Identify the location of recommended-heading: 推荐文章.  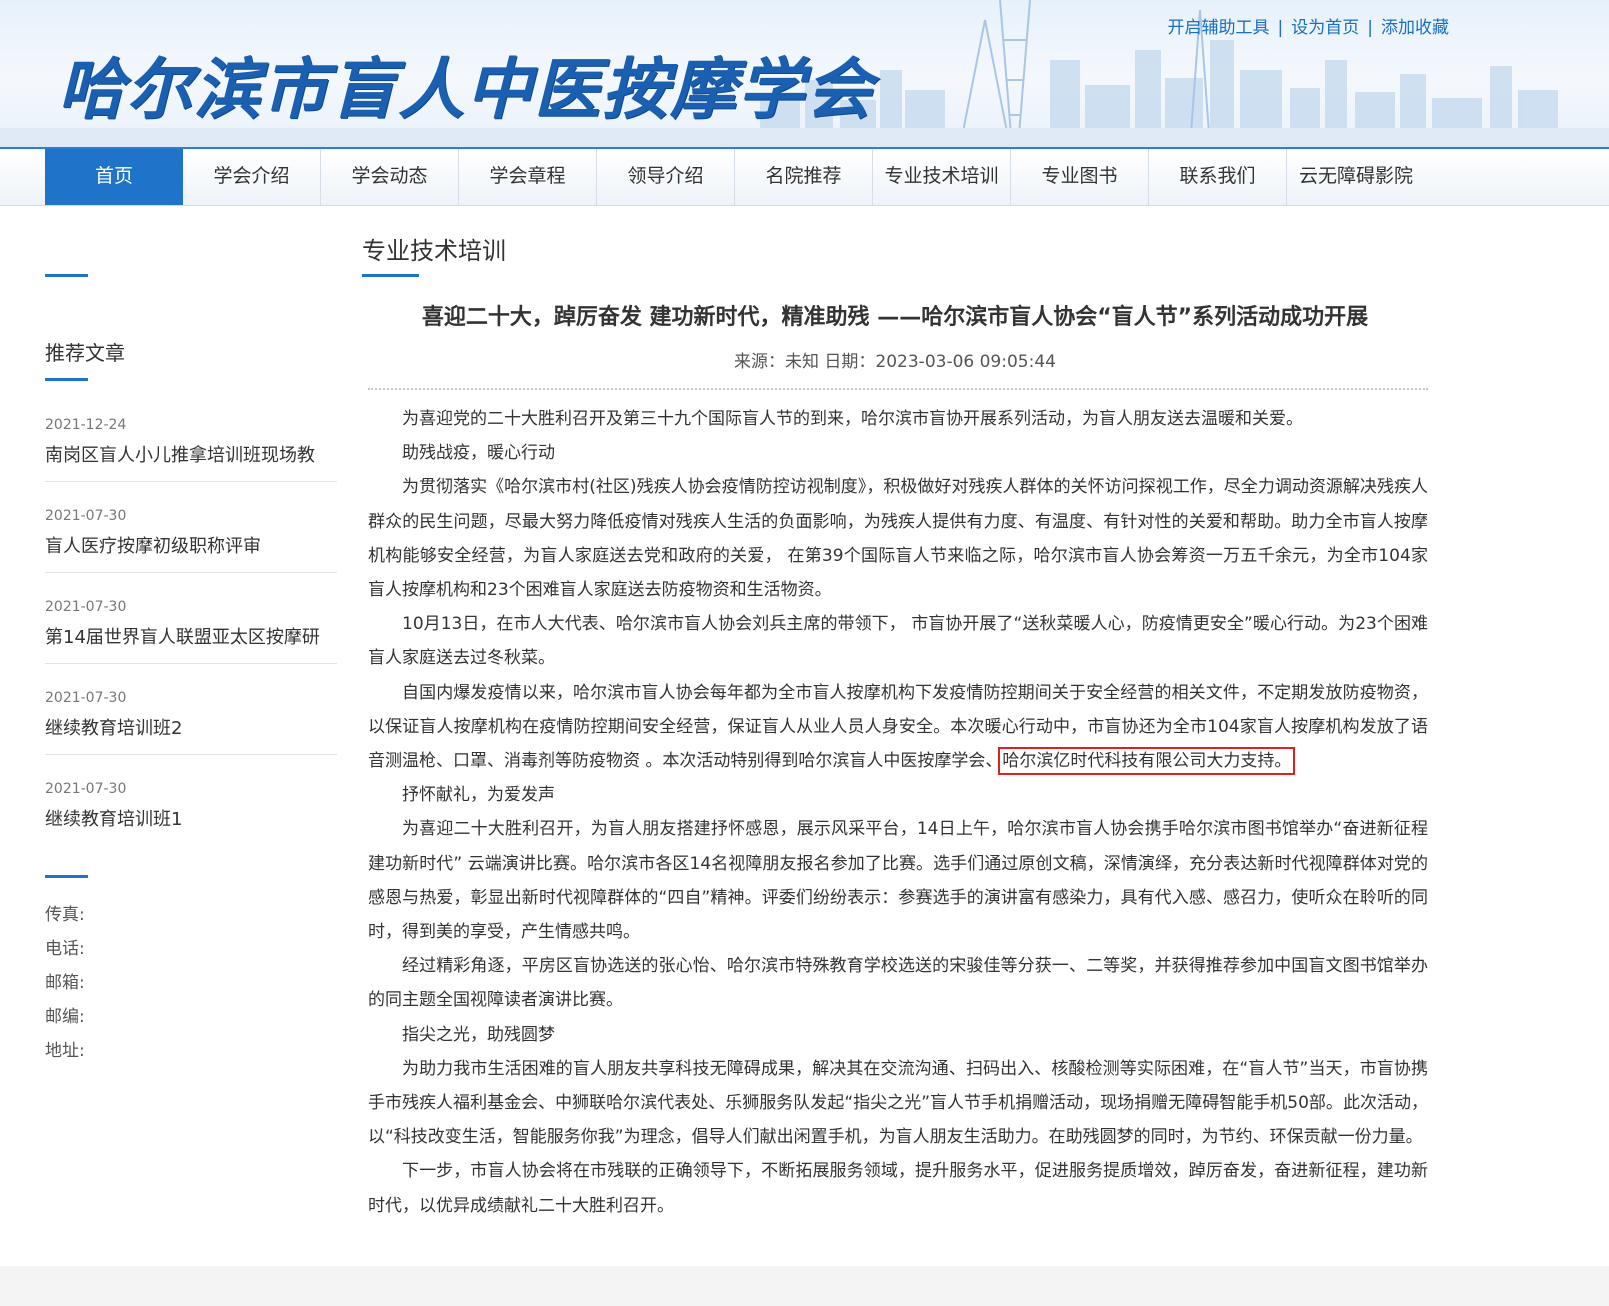
(85, 353).